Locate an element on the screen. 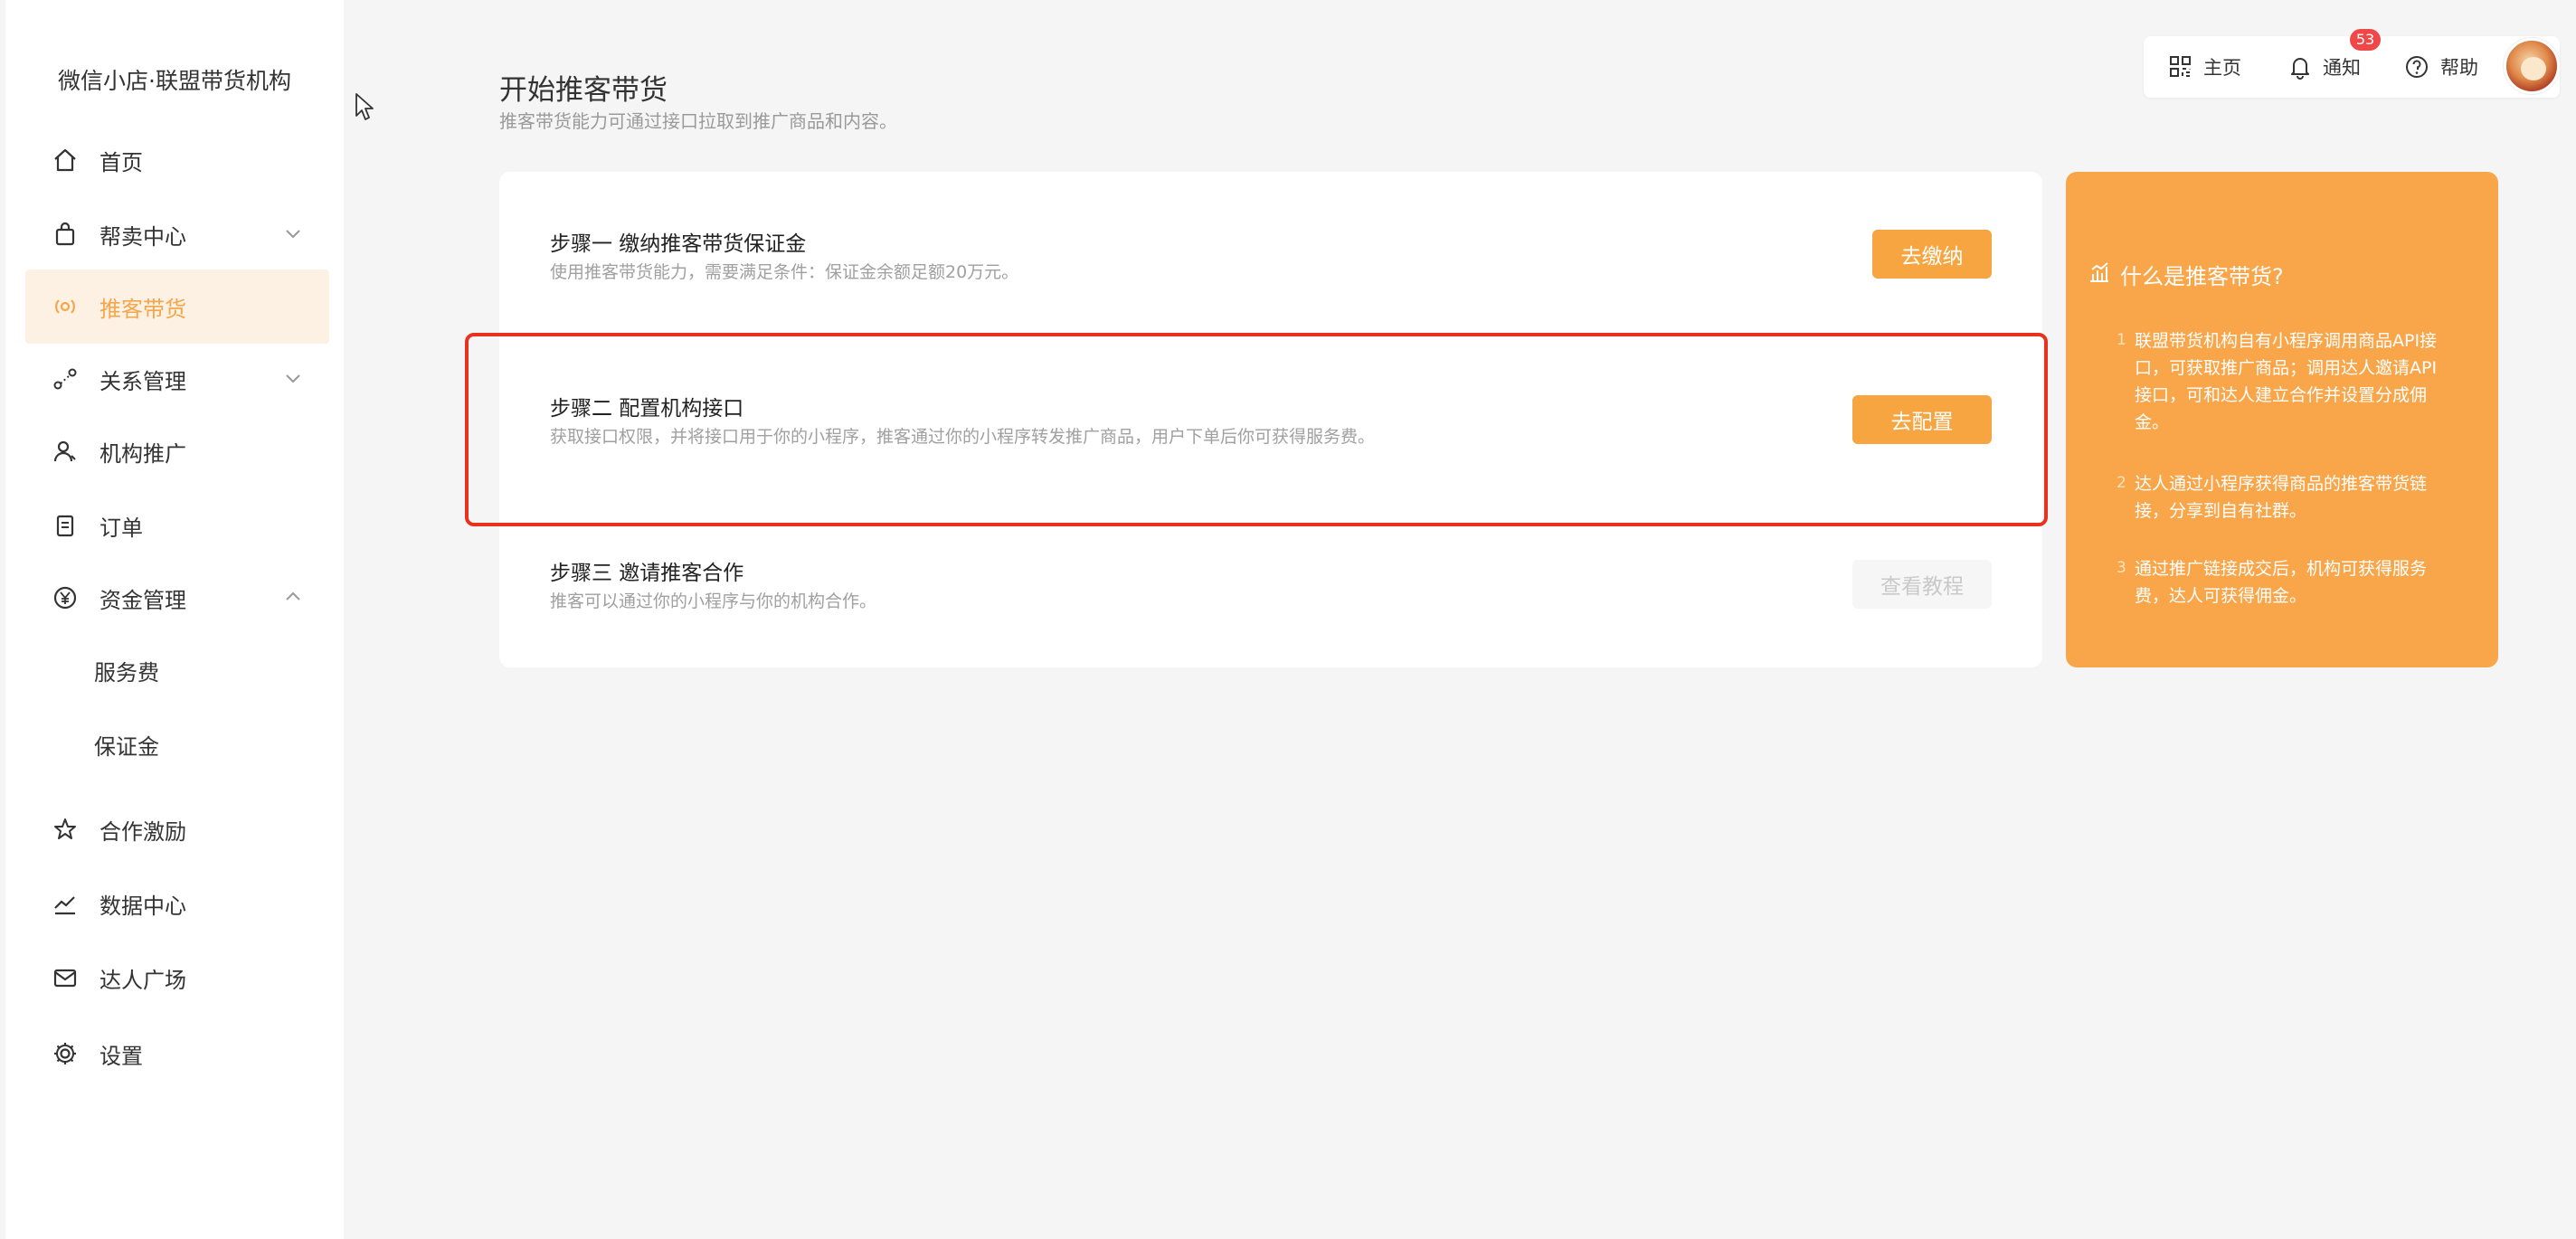  brand-title: 微信小店·联盟带货机构 is located at coordinates (174, 81).